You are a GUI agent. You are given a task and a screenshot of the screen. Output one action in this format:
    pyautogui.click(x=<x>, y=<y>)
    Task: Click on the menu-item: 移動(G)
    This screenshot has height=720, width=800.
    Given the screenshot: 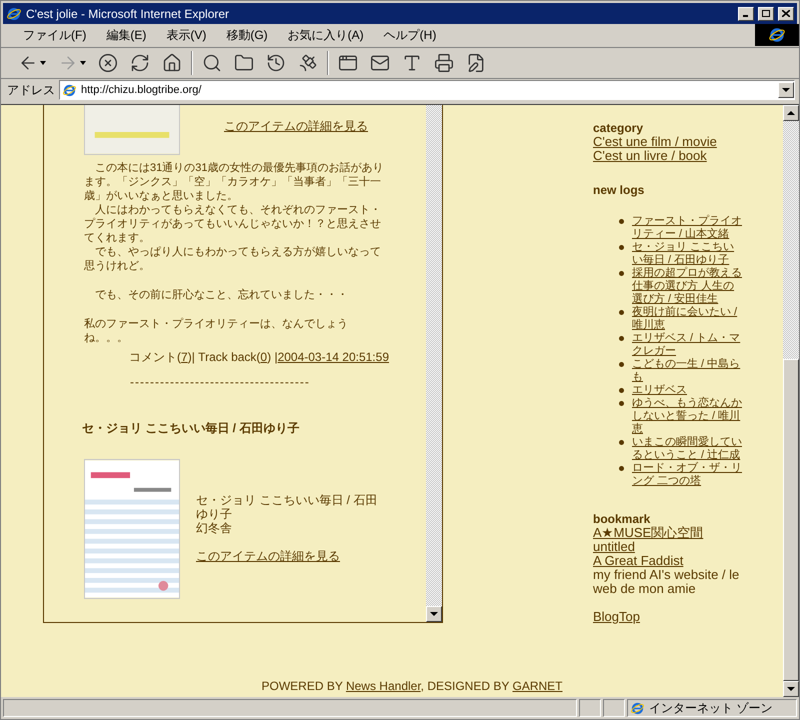 What is the action you would take?
    pyautogui.click(x=247, y=35)
    